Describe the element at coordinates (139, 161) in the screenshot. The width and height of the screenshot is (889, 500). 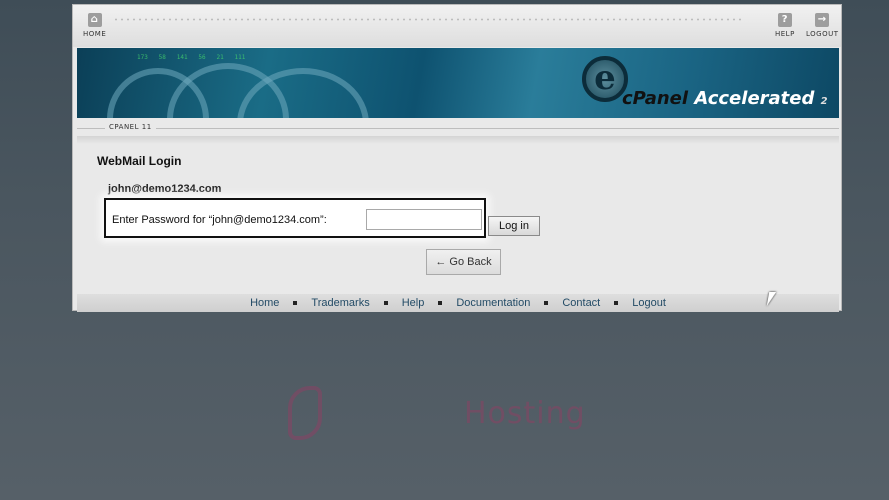
I see `page-title: WebMail Login` at that location.